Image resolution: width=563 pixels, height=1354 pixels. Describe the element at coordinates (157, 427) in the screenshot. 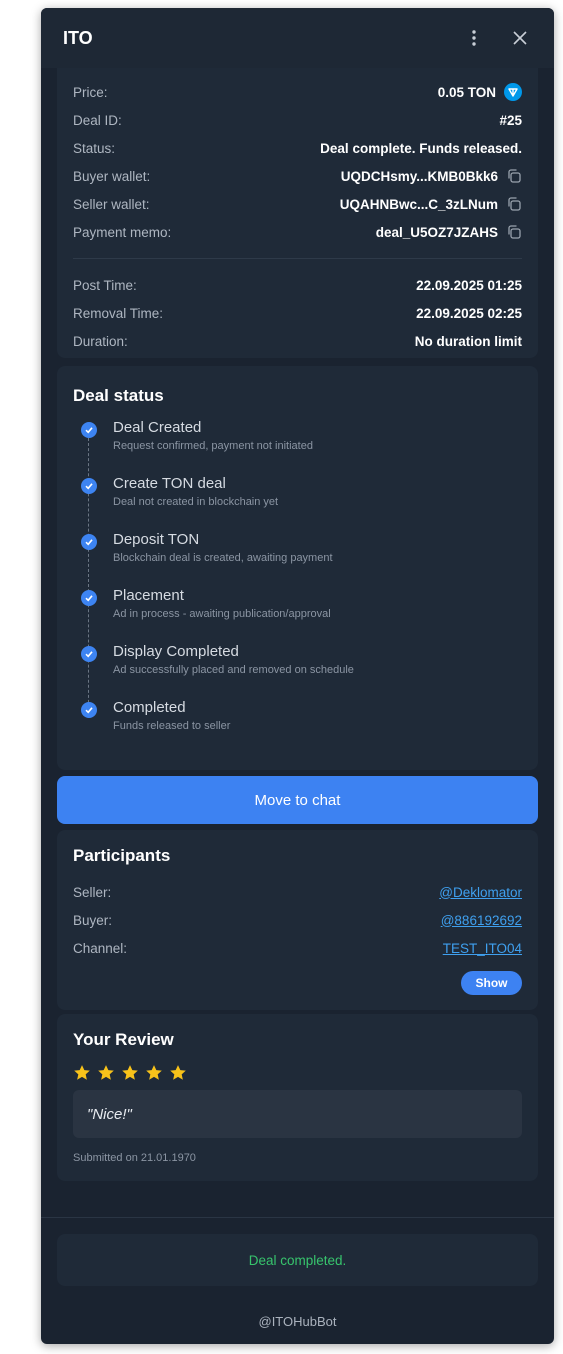

I see `step-title: Deal Created` at that location.